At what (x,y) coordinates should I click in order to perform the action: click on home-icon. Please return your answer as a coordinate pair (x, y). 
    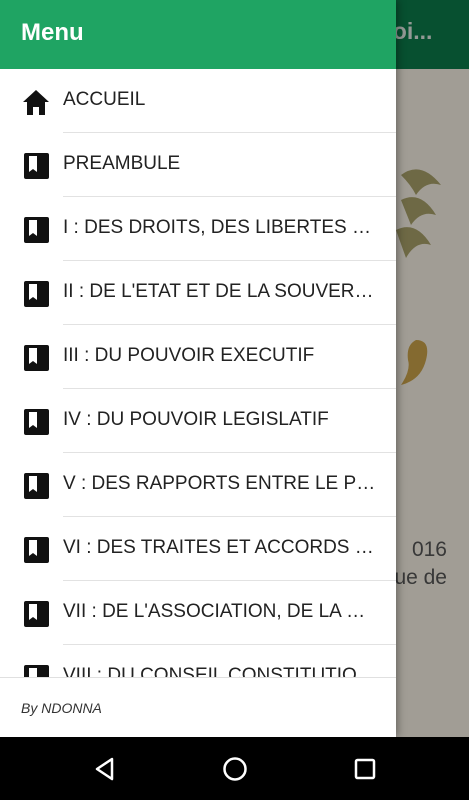
    Looking at the image, I should click on (36, 102).